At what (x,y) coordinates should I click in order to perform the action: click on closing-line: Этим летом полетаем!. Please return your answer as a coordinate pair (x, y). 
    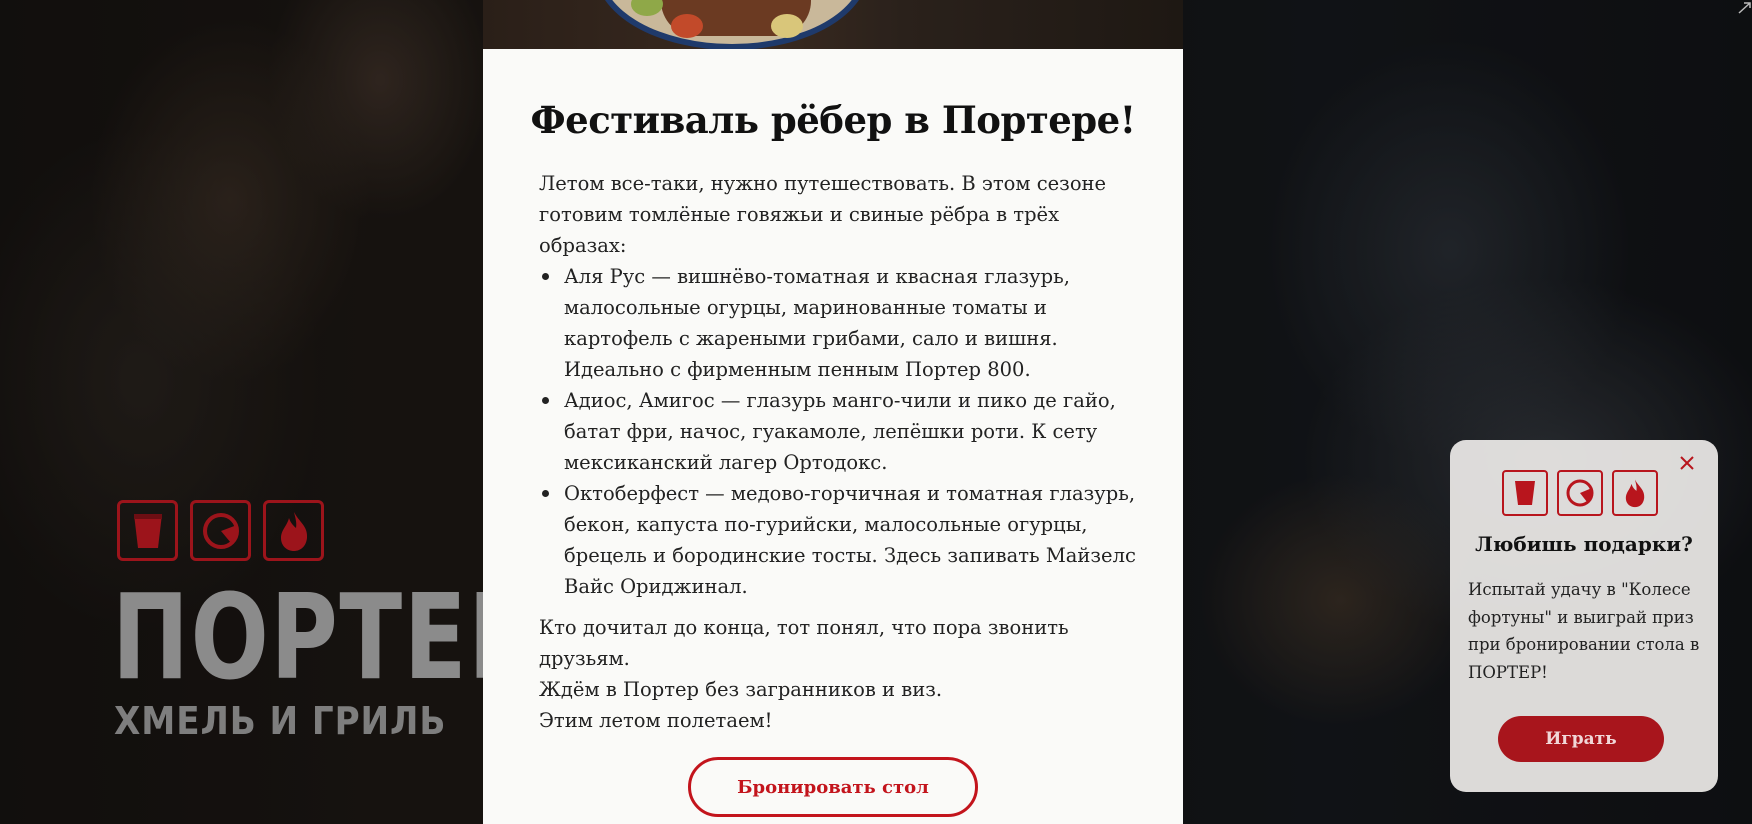
    Looking at the image, I should click on (656, 720).